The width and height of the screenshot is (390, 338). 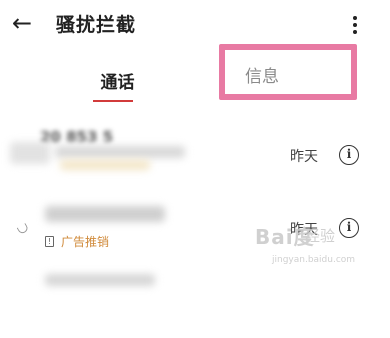 What do you see at coordinates (49, 241) in the screenshot?
I see `ad-tag-icon: !` at bounding box center [49, 241].